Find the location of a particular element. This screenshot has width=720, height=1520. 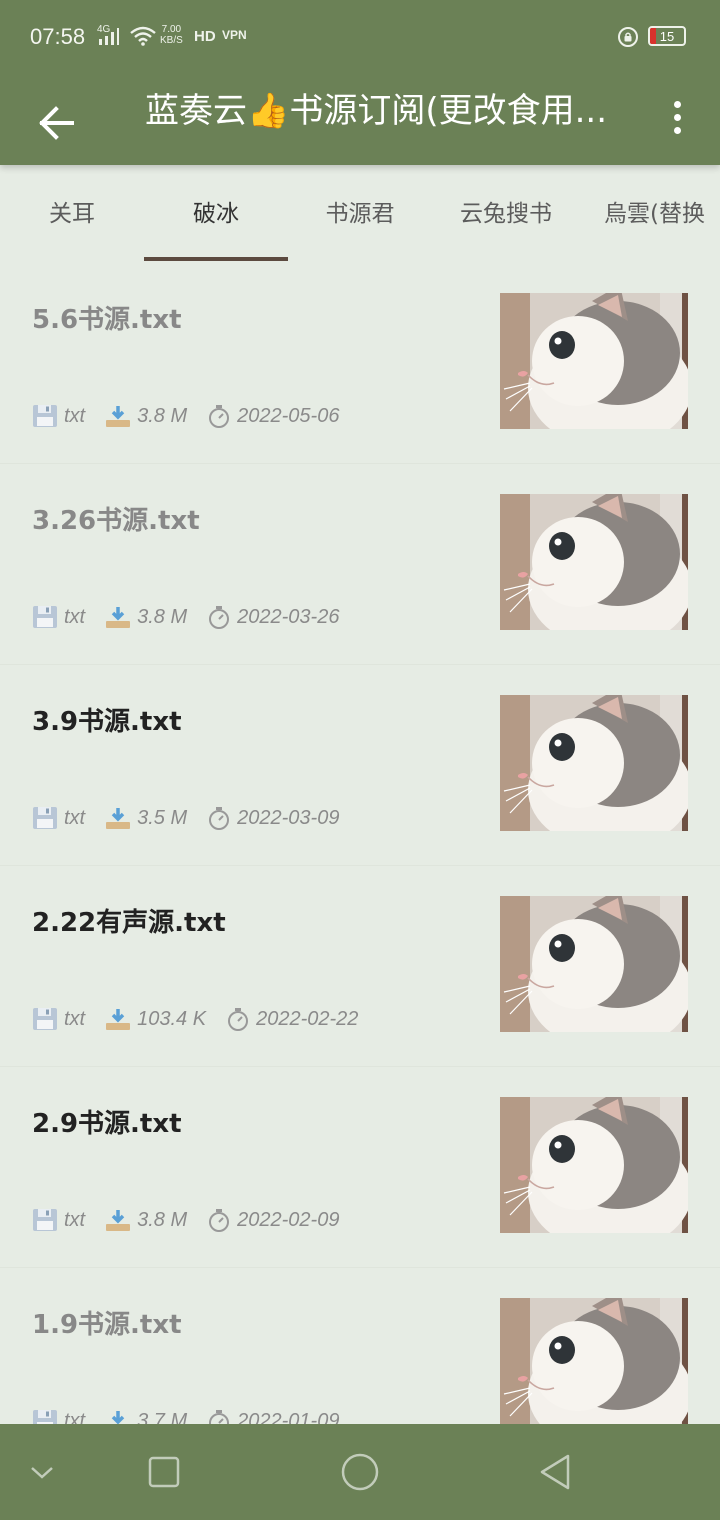

status-time: 07:58 is located at coordinates (58, 36).